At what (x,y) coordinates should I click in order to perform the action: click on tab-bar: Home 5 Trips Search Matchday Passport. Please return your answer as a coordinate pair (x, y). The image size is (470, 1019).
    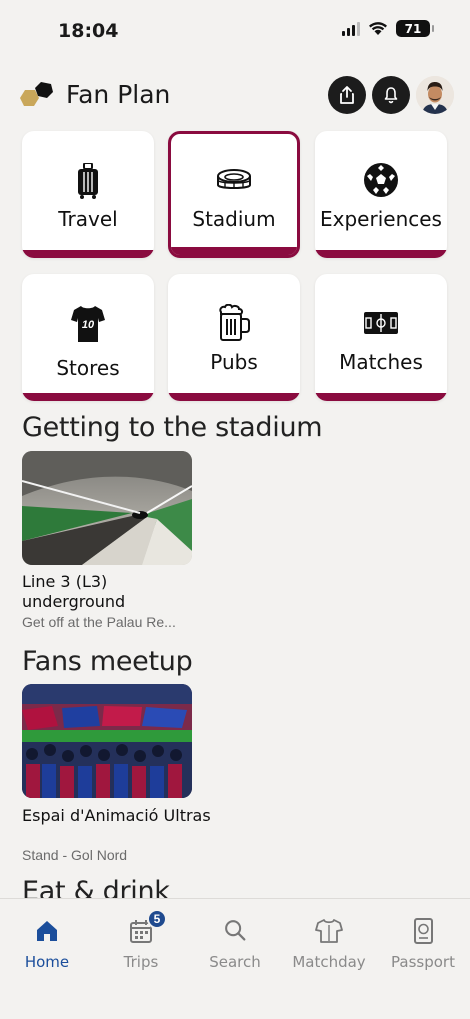
    Looking at the image, I should click on (235, 958).